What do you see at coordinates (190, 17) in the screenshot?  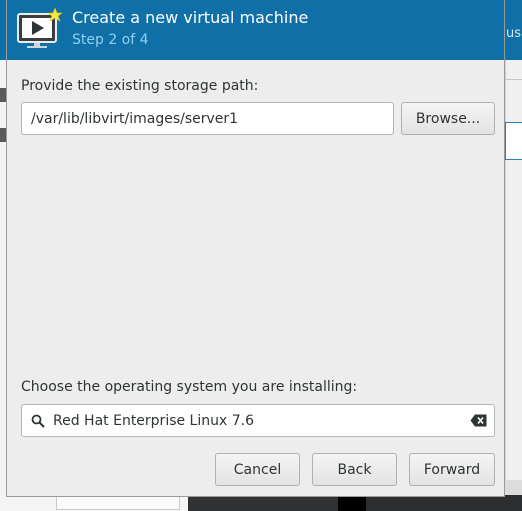 I see `dialog-title: Create a new virtual machine` at bounding box center [190, 17].